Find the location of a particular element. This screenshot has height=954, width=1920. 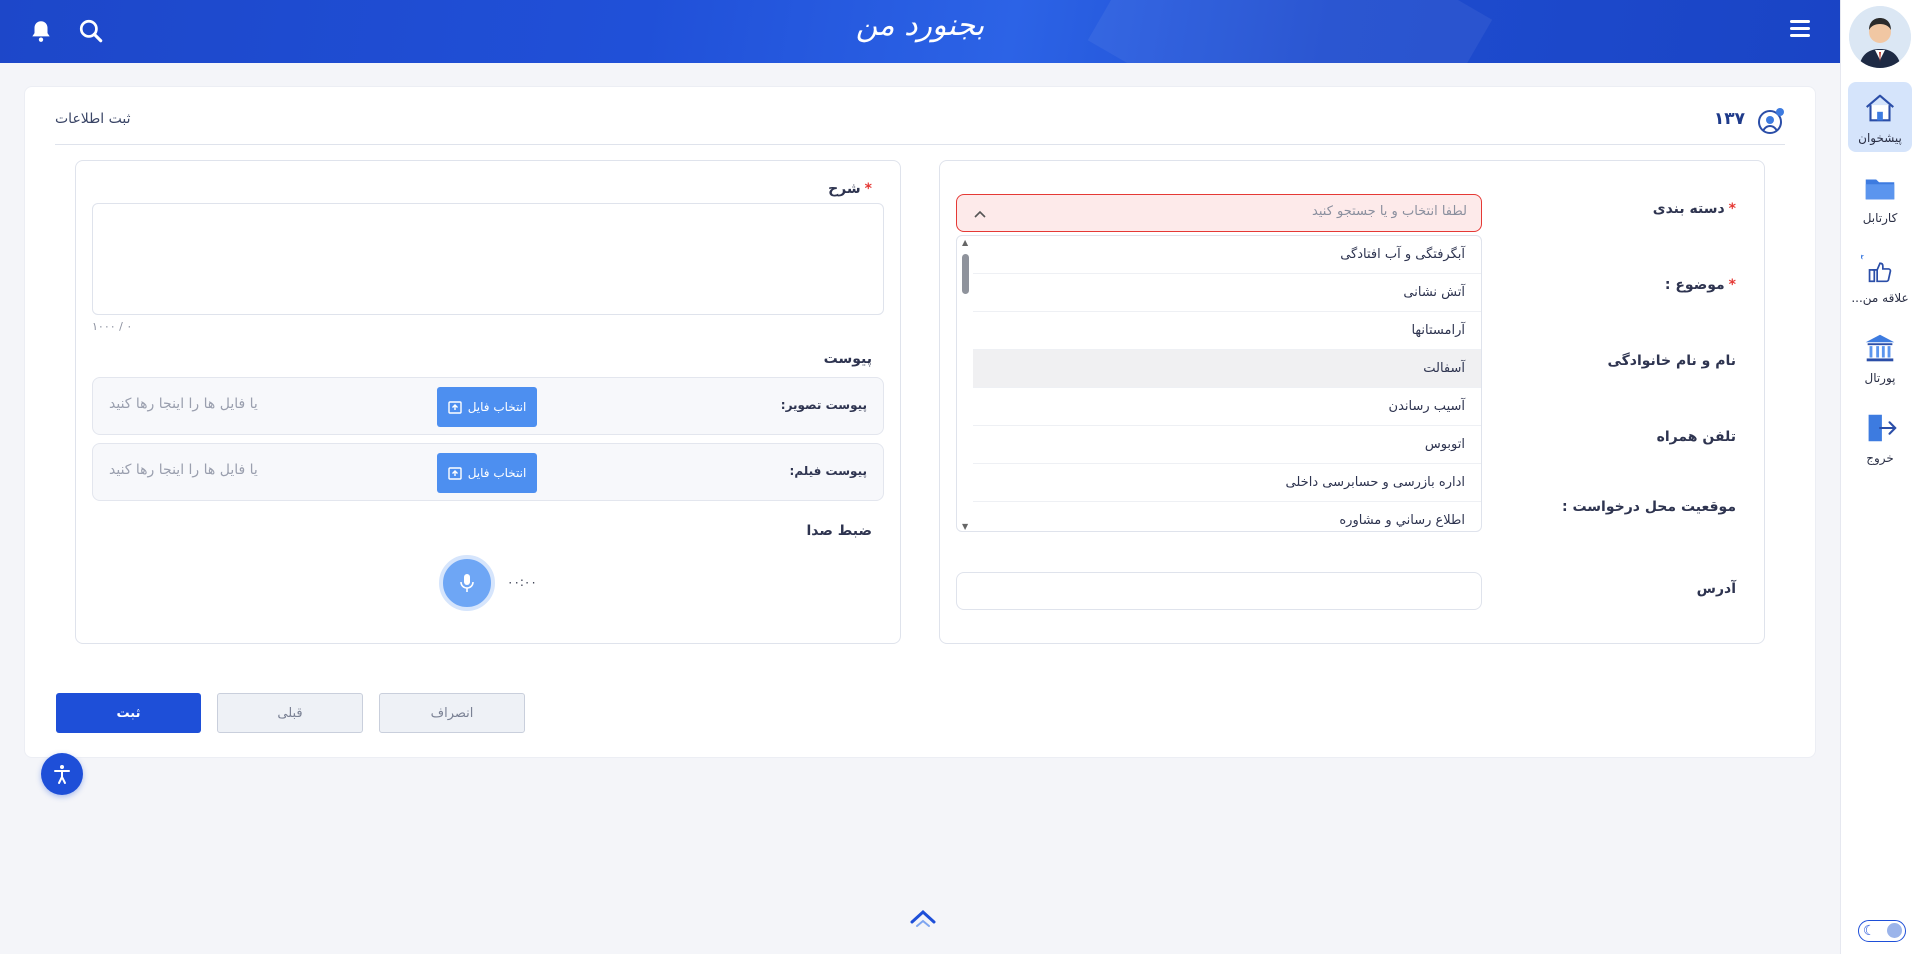

card-title: ثبت اطلاعات is located at coordinates (93, 119).